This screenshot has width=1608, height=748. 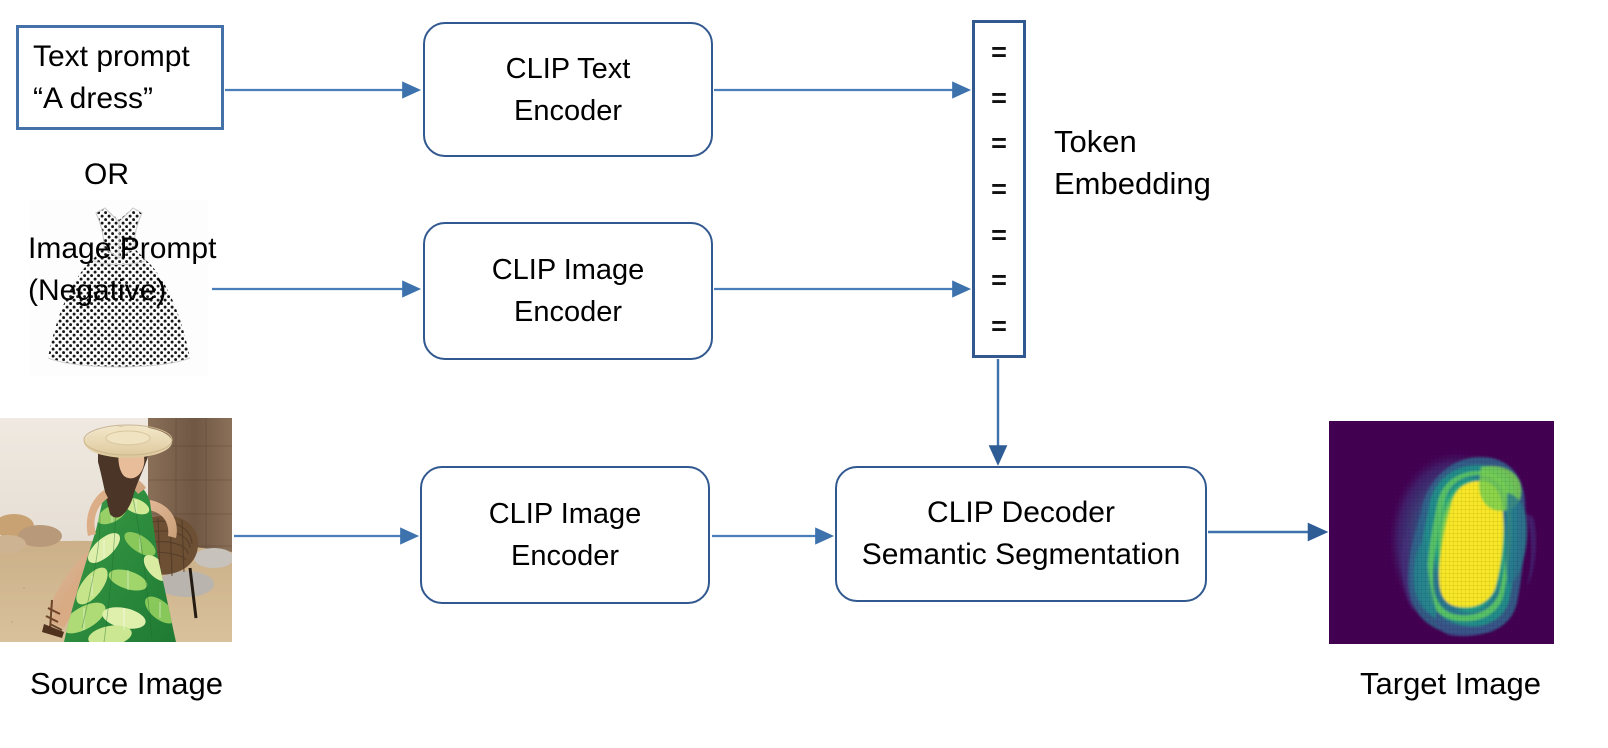 I want to click on target-image-caption: Target Image, so click(x=1450, y=683).